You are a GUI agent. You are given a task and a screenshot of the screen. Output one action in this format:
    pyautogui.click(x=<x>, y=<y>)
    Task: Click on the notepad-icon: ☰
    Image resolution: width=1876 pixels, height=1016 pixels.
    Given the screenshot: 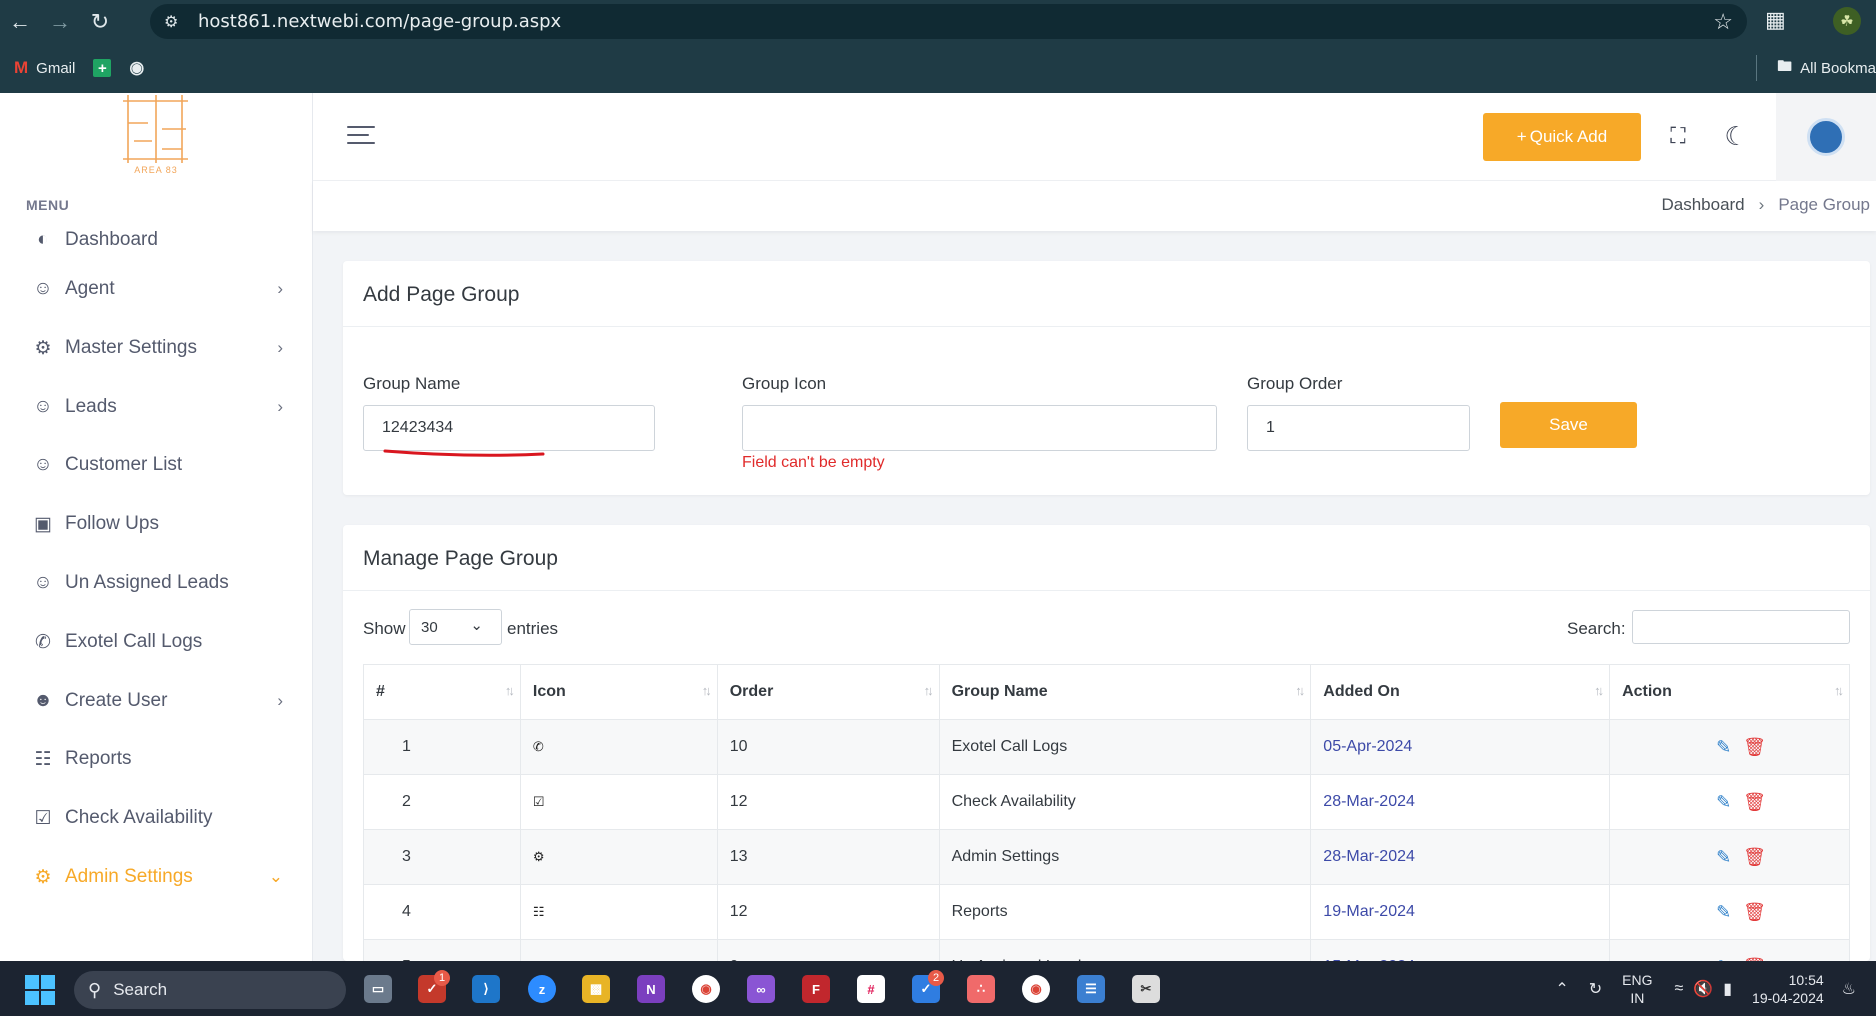 What is the action you would take?
    pyautogui.click(x=1091, y=989)
    